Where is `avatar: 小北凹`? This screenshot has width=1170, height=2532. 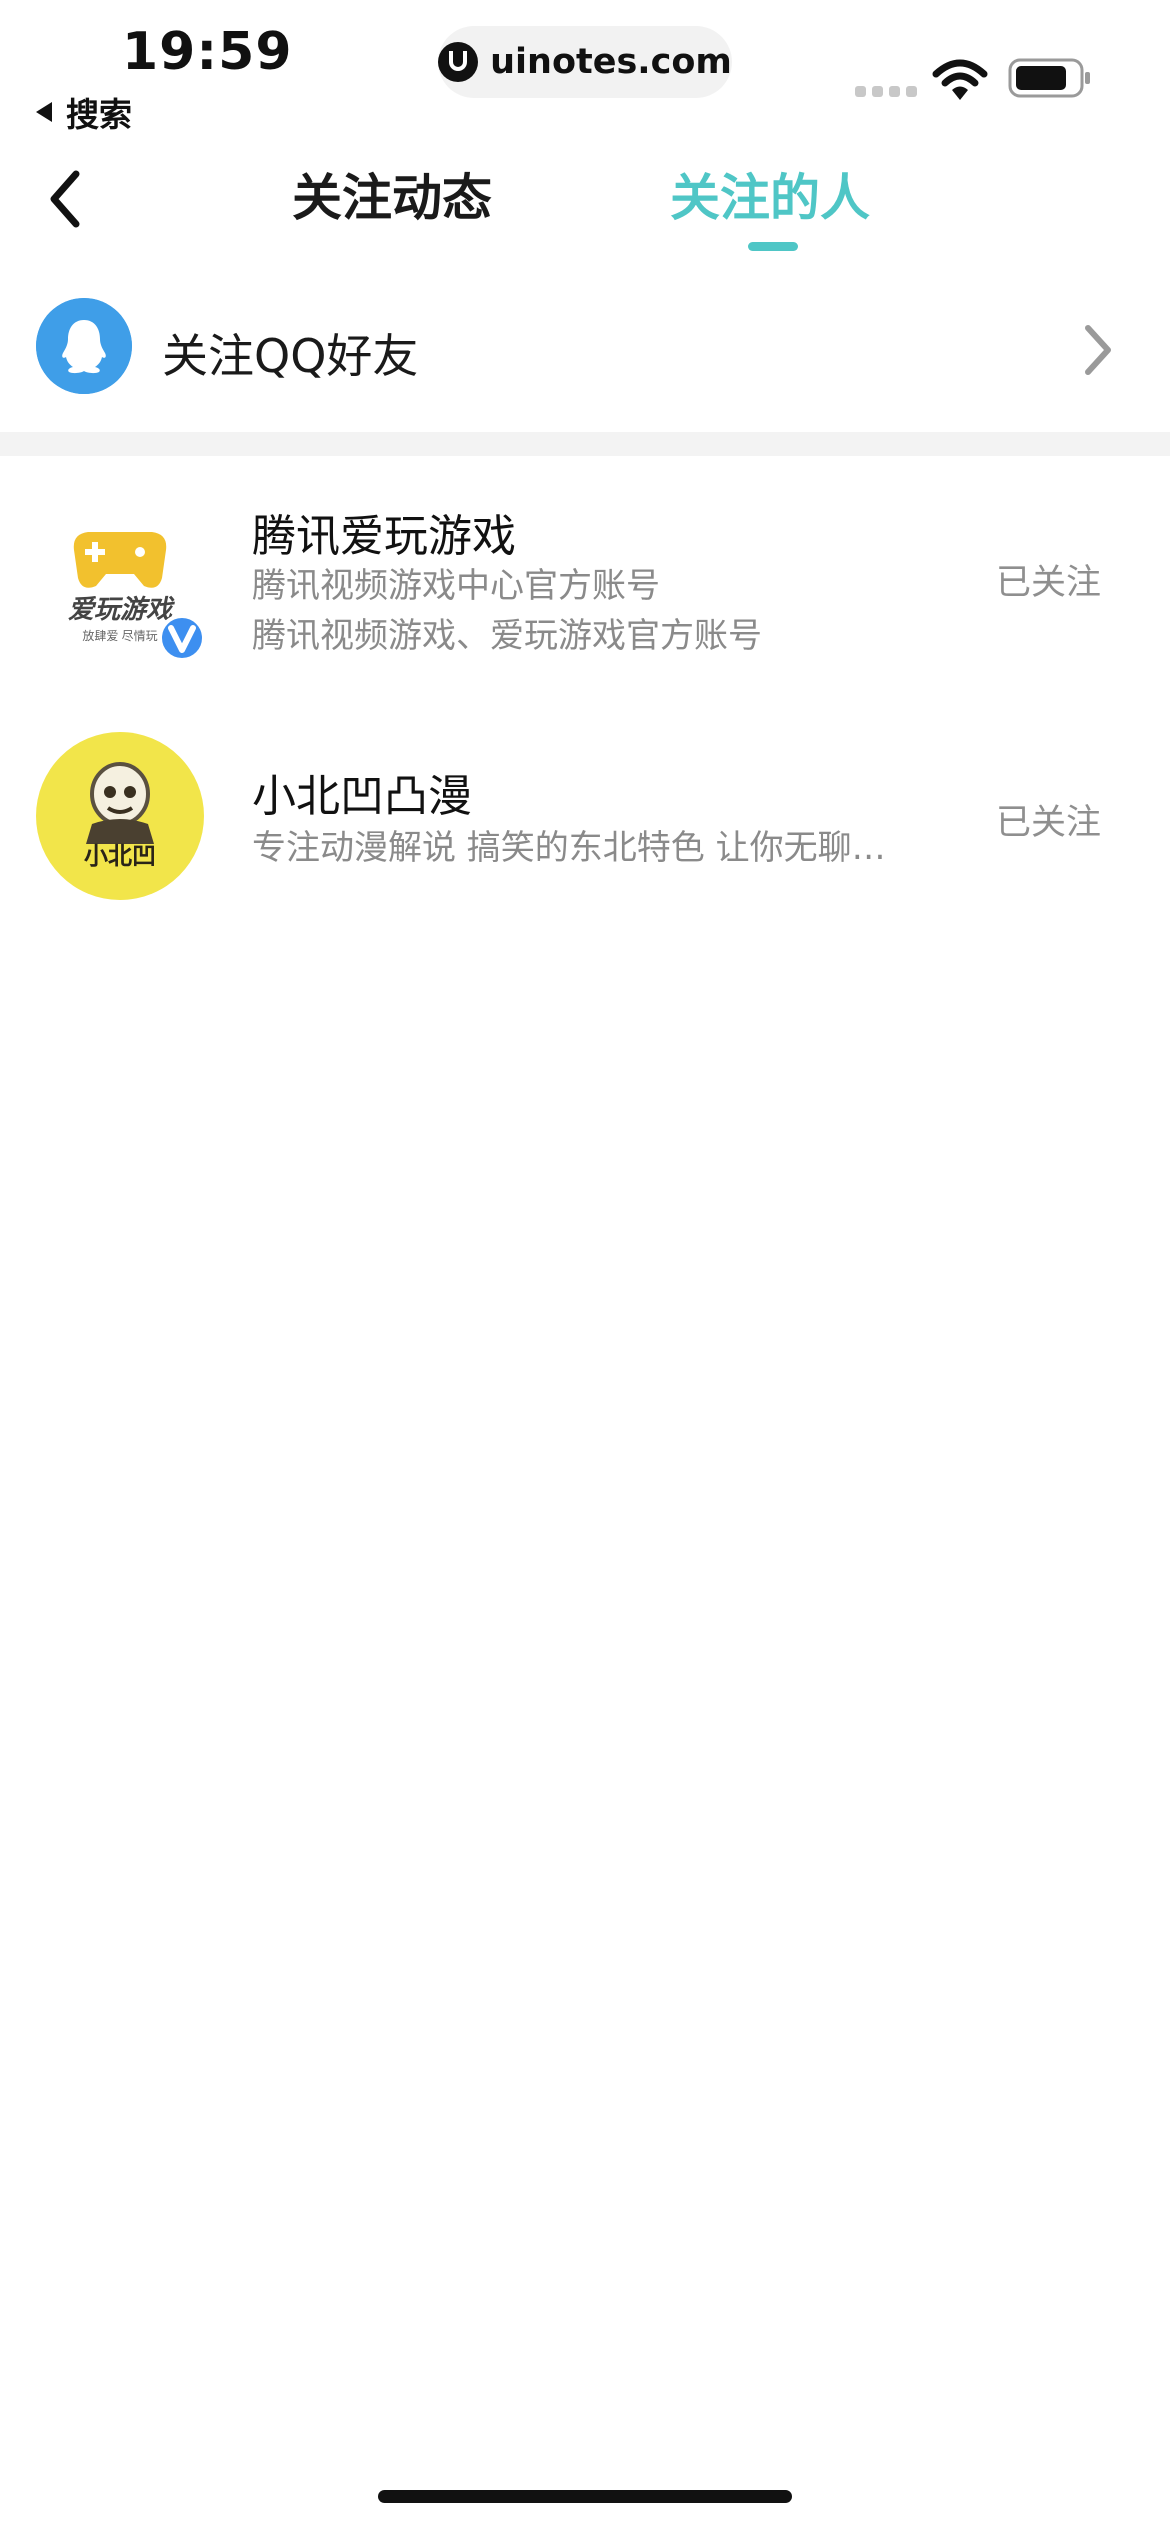 avatar: 小北凹 is located at coordinates (120, 816).